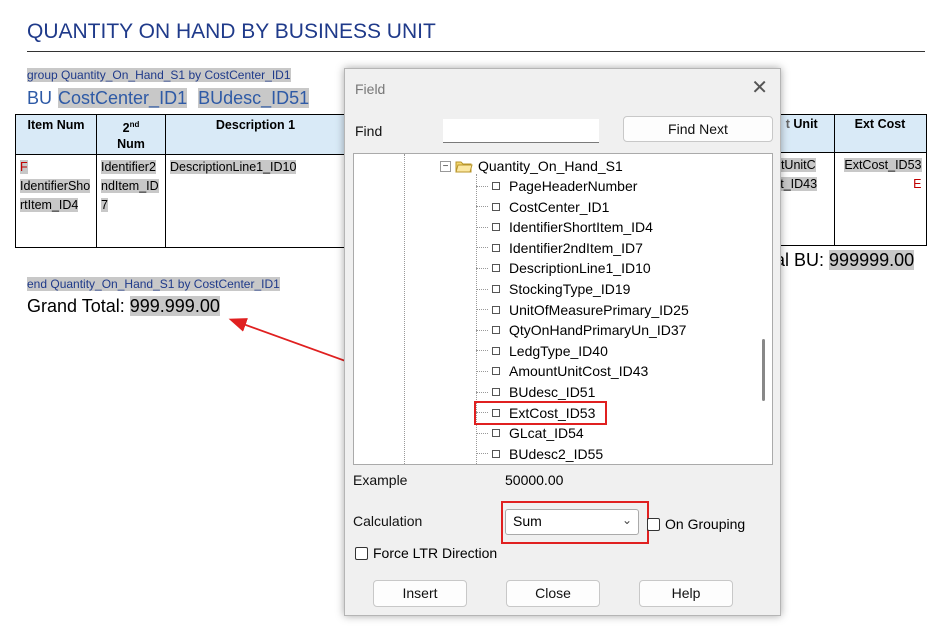 This screenshot has width=945, height=636. Describe the element at coordinates (546, 433) in the screenshot. I see `tree-item-label: GLcat_ID54` at that location.